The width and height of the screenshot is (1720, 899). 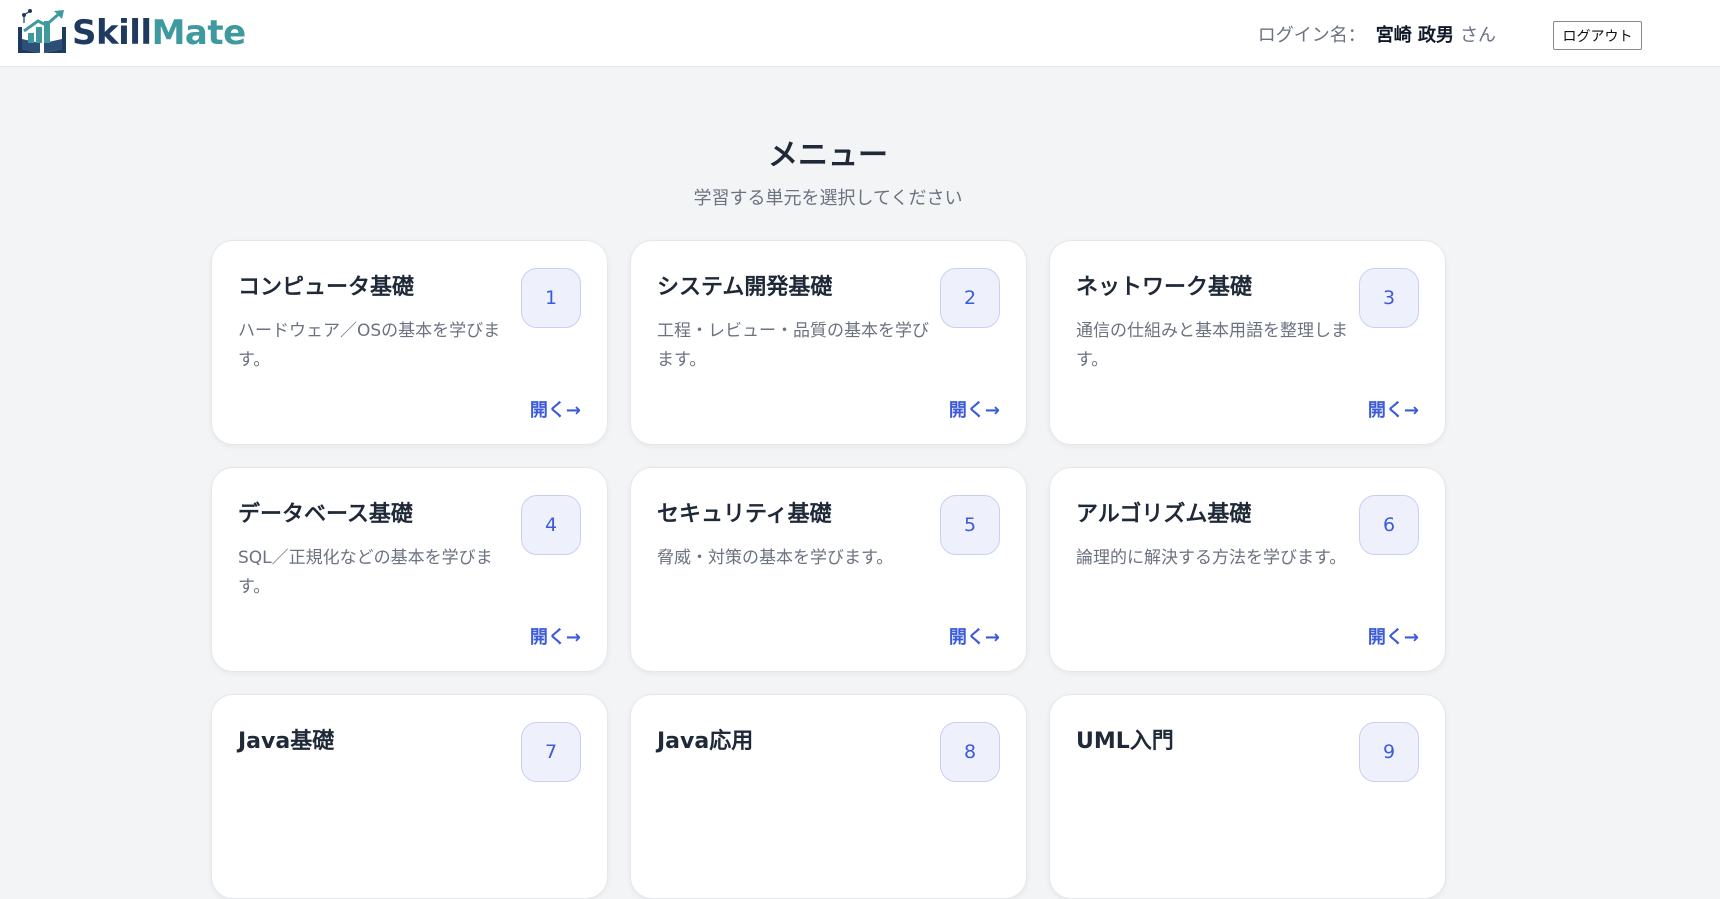 What do you see at coordinates (551, 752) in the screenshot?
I see `card-number-badge: 7` at bounding box center [551, 752].